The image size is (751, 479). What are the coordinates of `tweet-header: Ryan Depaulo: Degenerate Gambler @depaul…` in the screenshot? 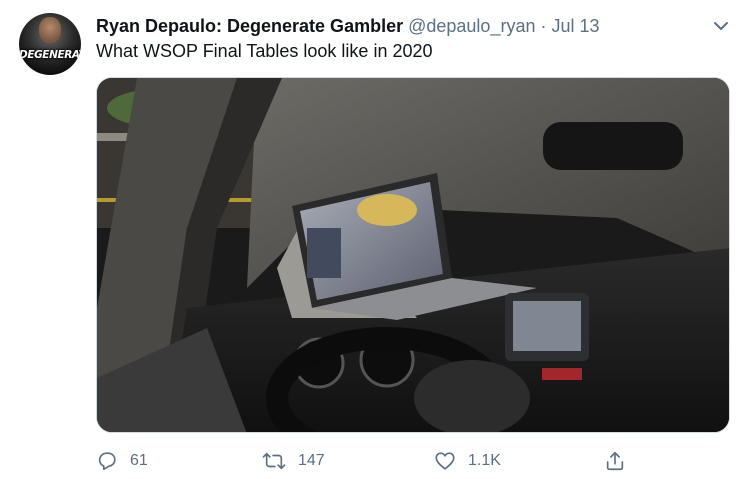 It's located at (348, 26).